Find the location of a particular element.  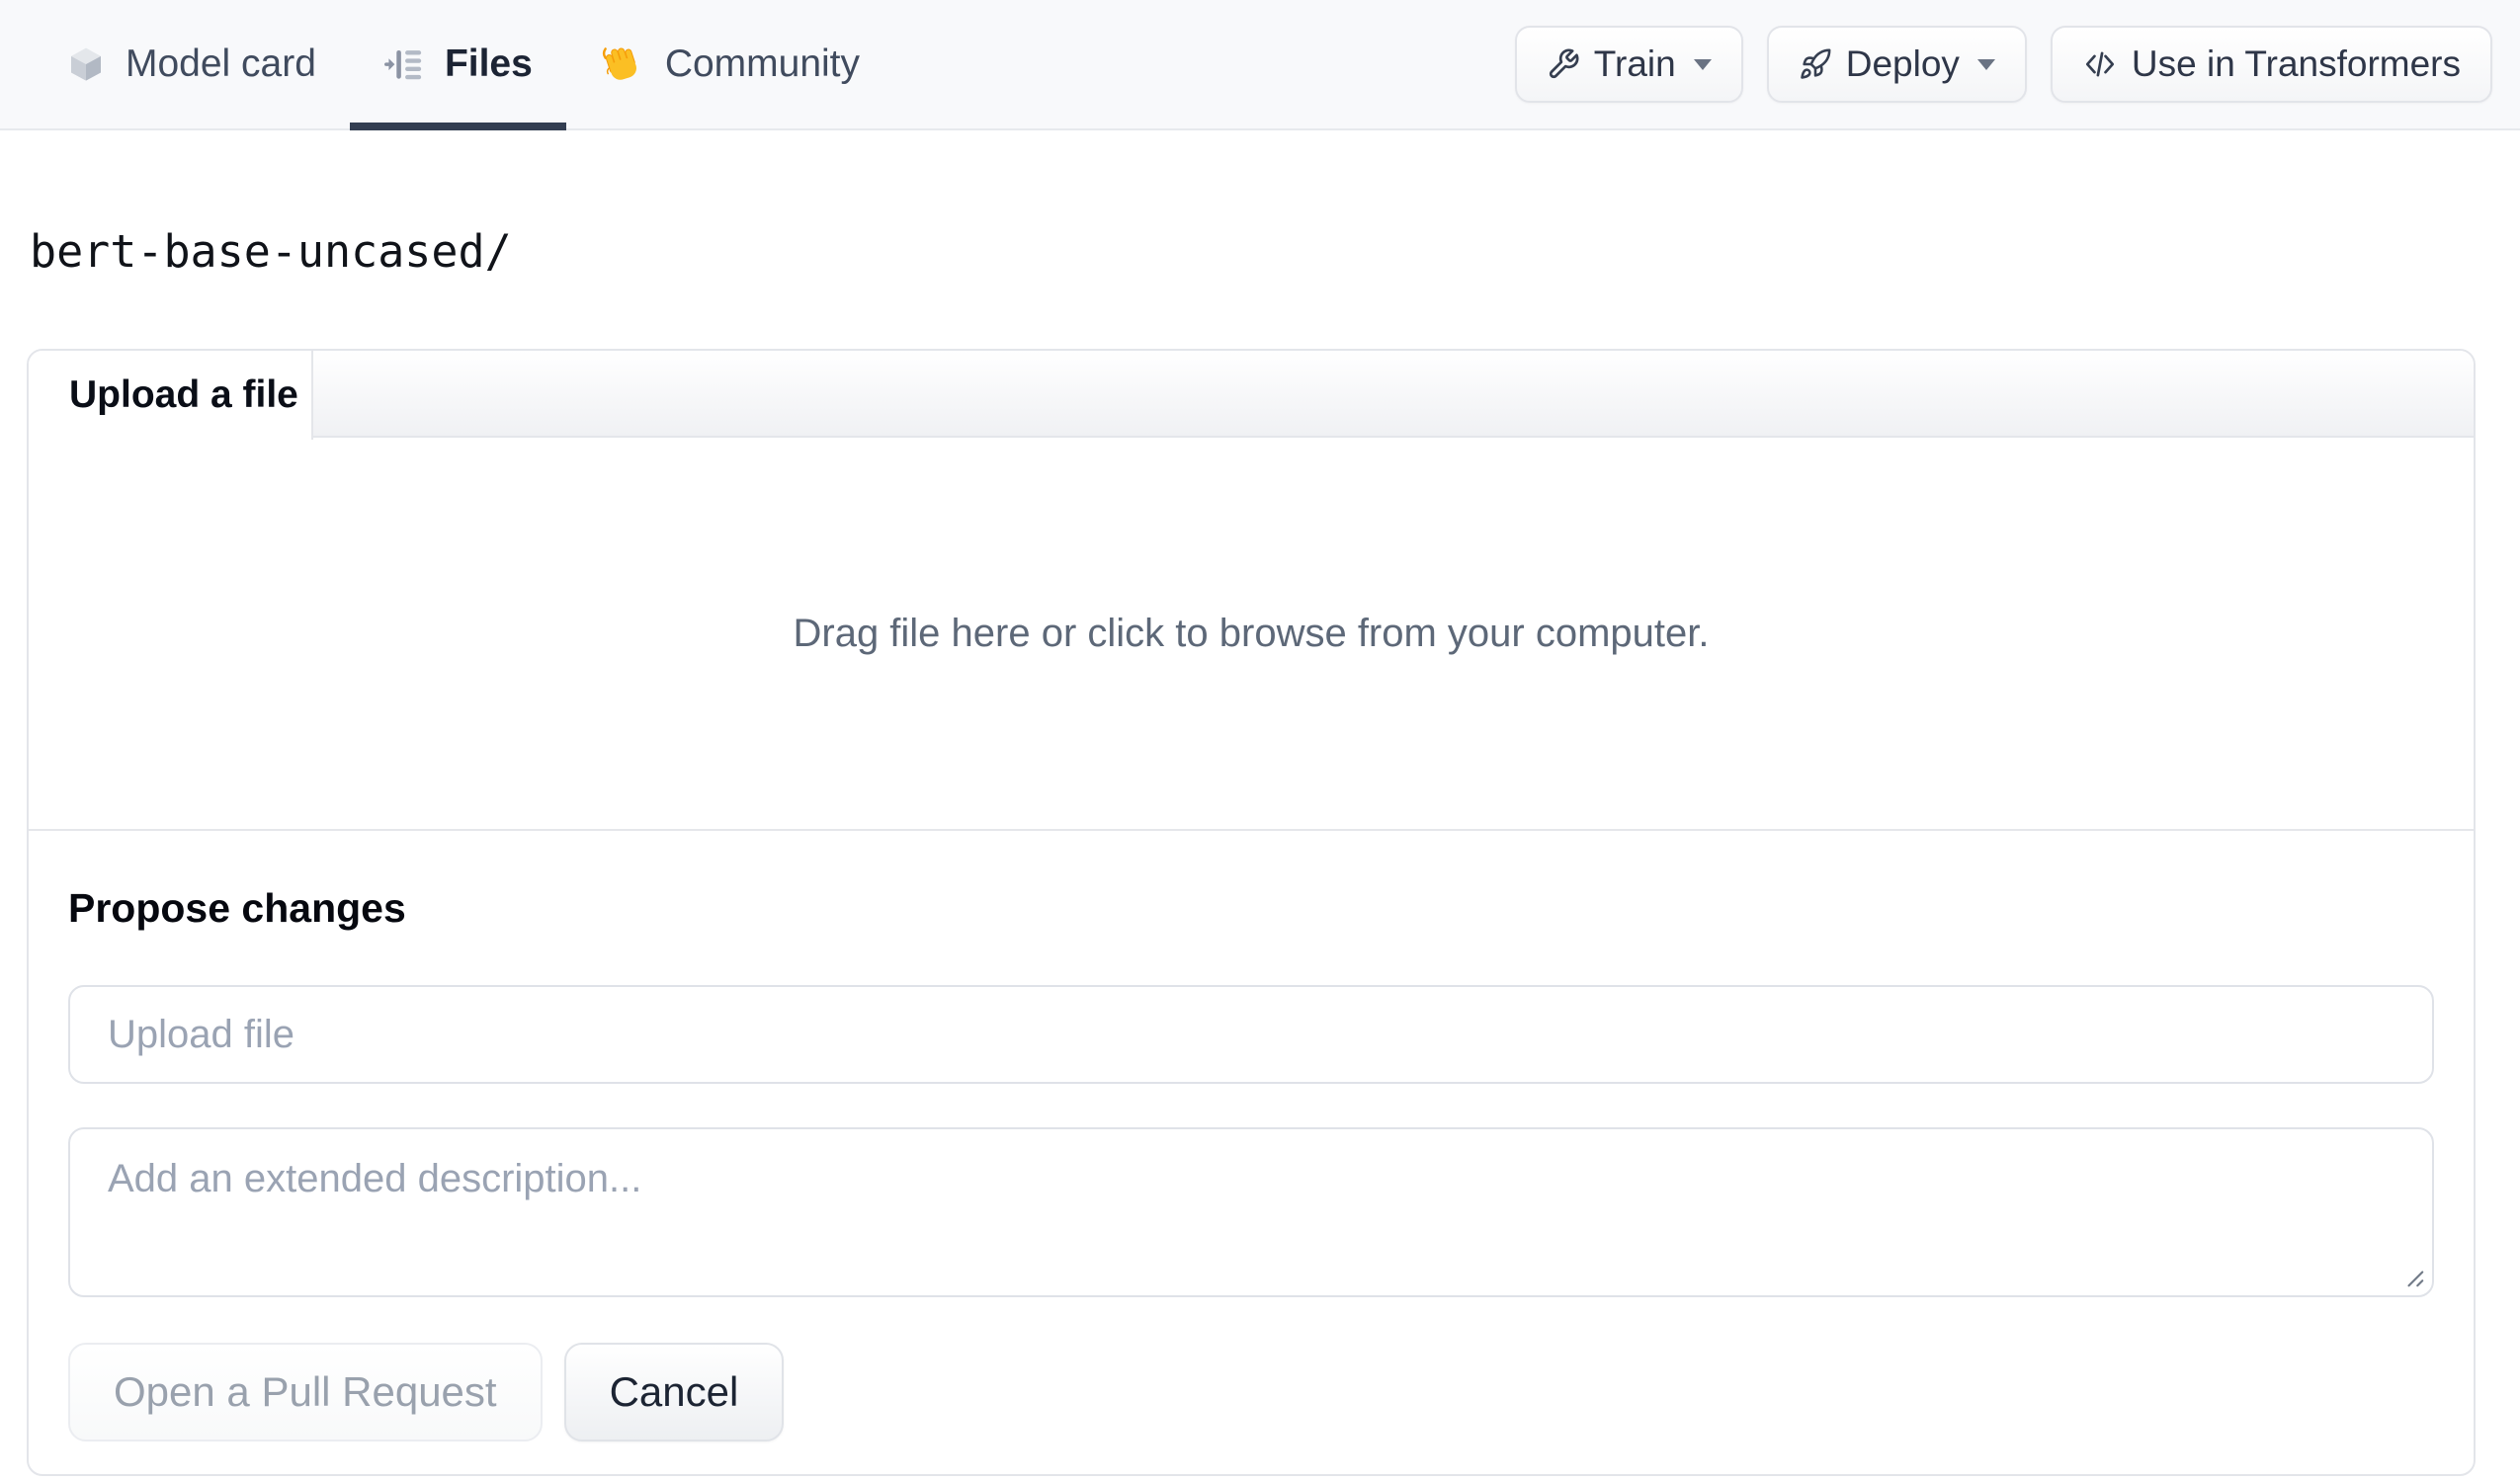

wrench-icon is located at coordinates (1563, 64).